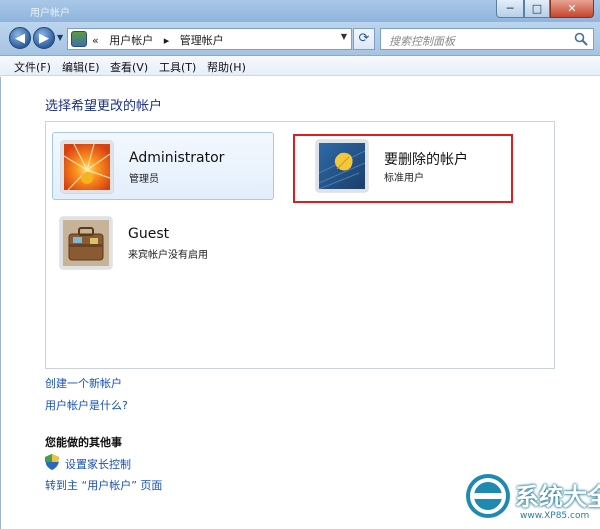  Describe the element at coordinates (581, 39) in the screenshot. I see `search-icon` at that location.